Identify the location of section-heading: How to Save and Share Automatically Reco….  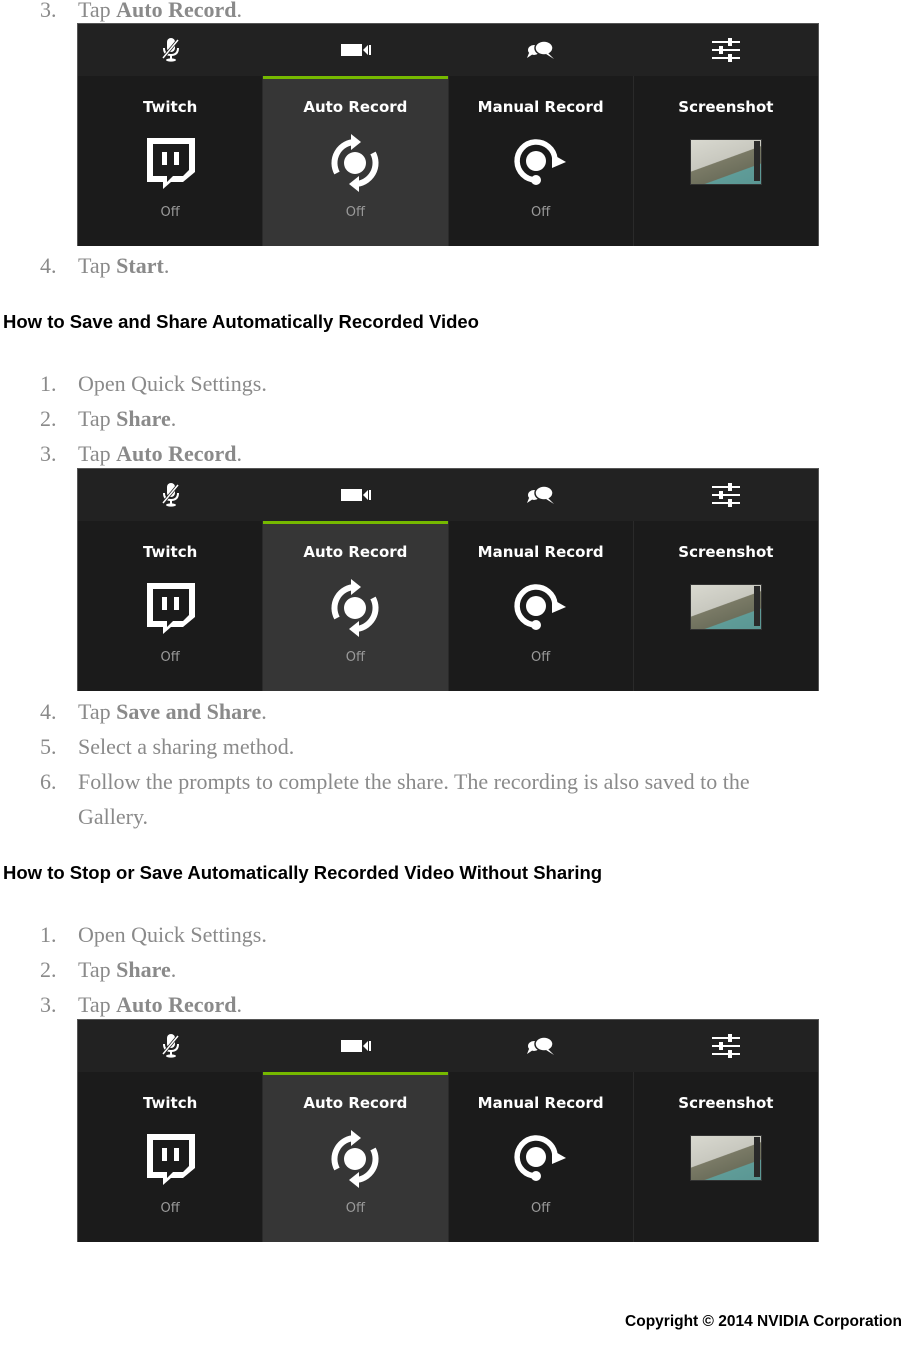
(241, 321).